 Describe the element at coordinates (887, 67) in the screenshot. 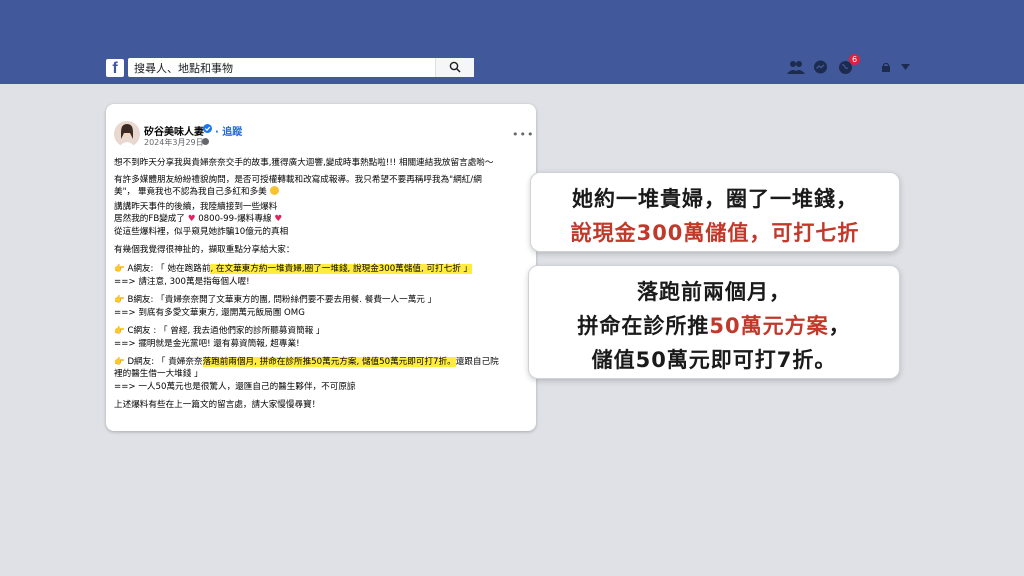

I see `quick-help-icon` at that location.